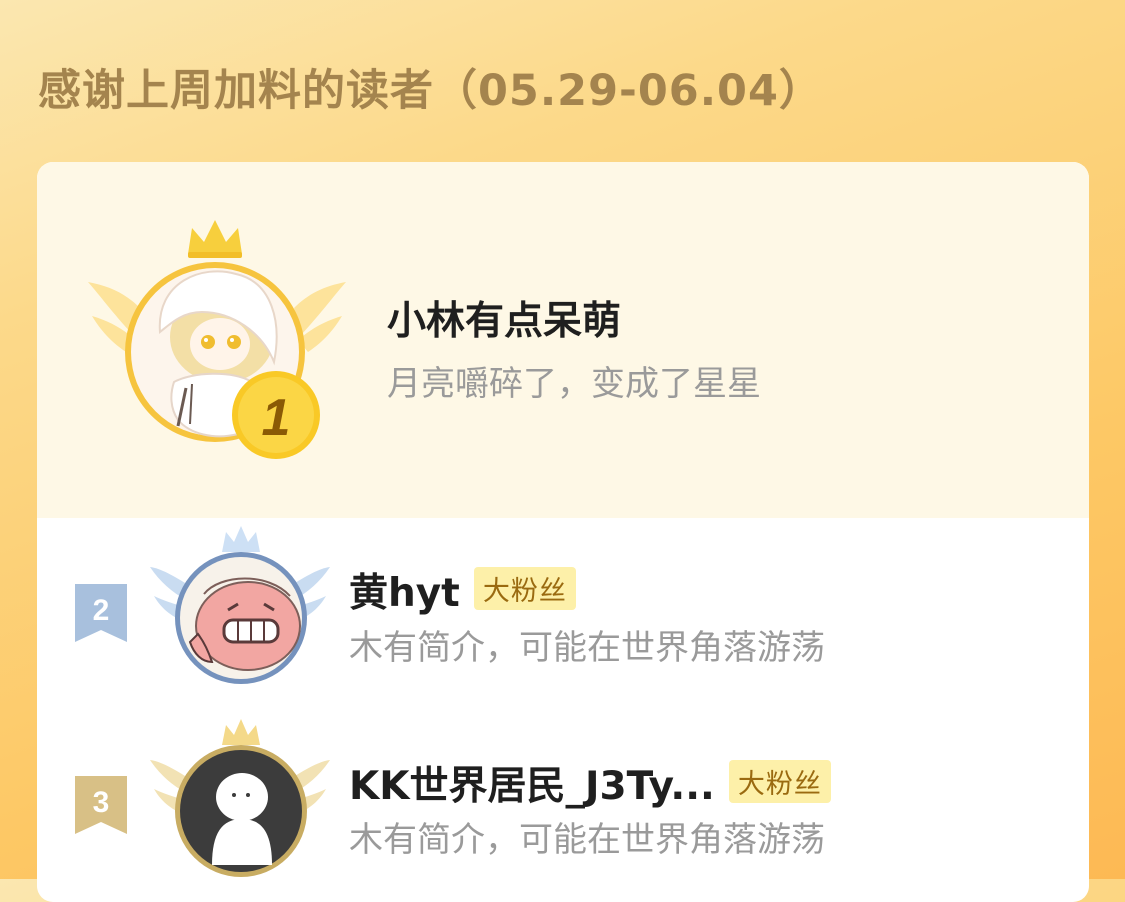 Image resolution: width=1125 pixels, height=902 pixels. Describe the element at coordinates (101, 802) in the screenshot. I see `svg-text: 3` at that location.